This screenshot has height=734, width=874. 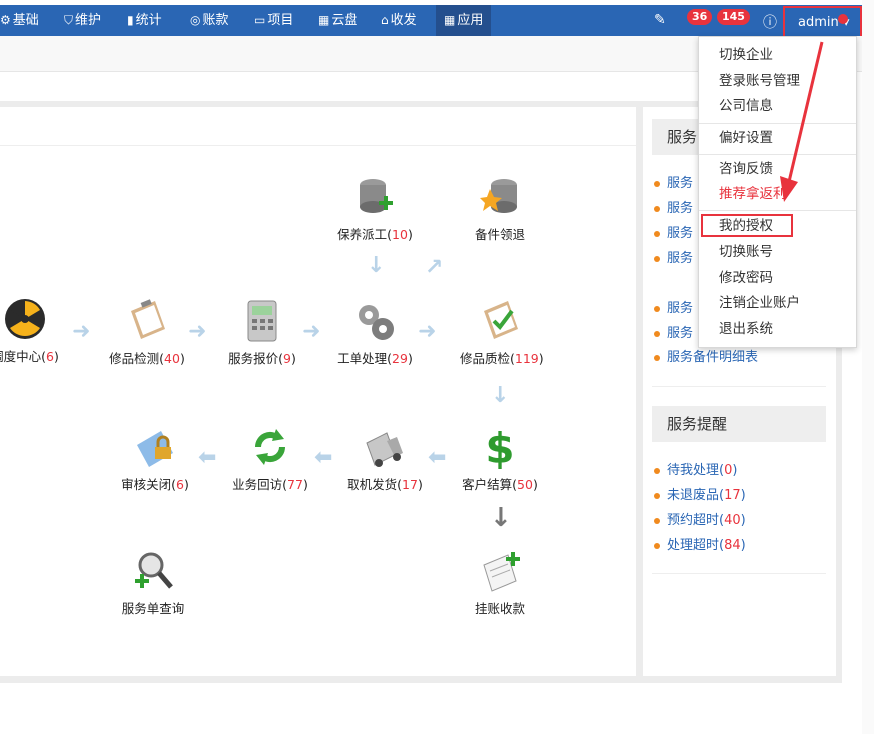 What do you see at coordinates (384, 449) in the screenshot?
I see `truck-icon` at bounding box center [384, 449].